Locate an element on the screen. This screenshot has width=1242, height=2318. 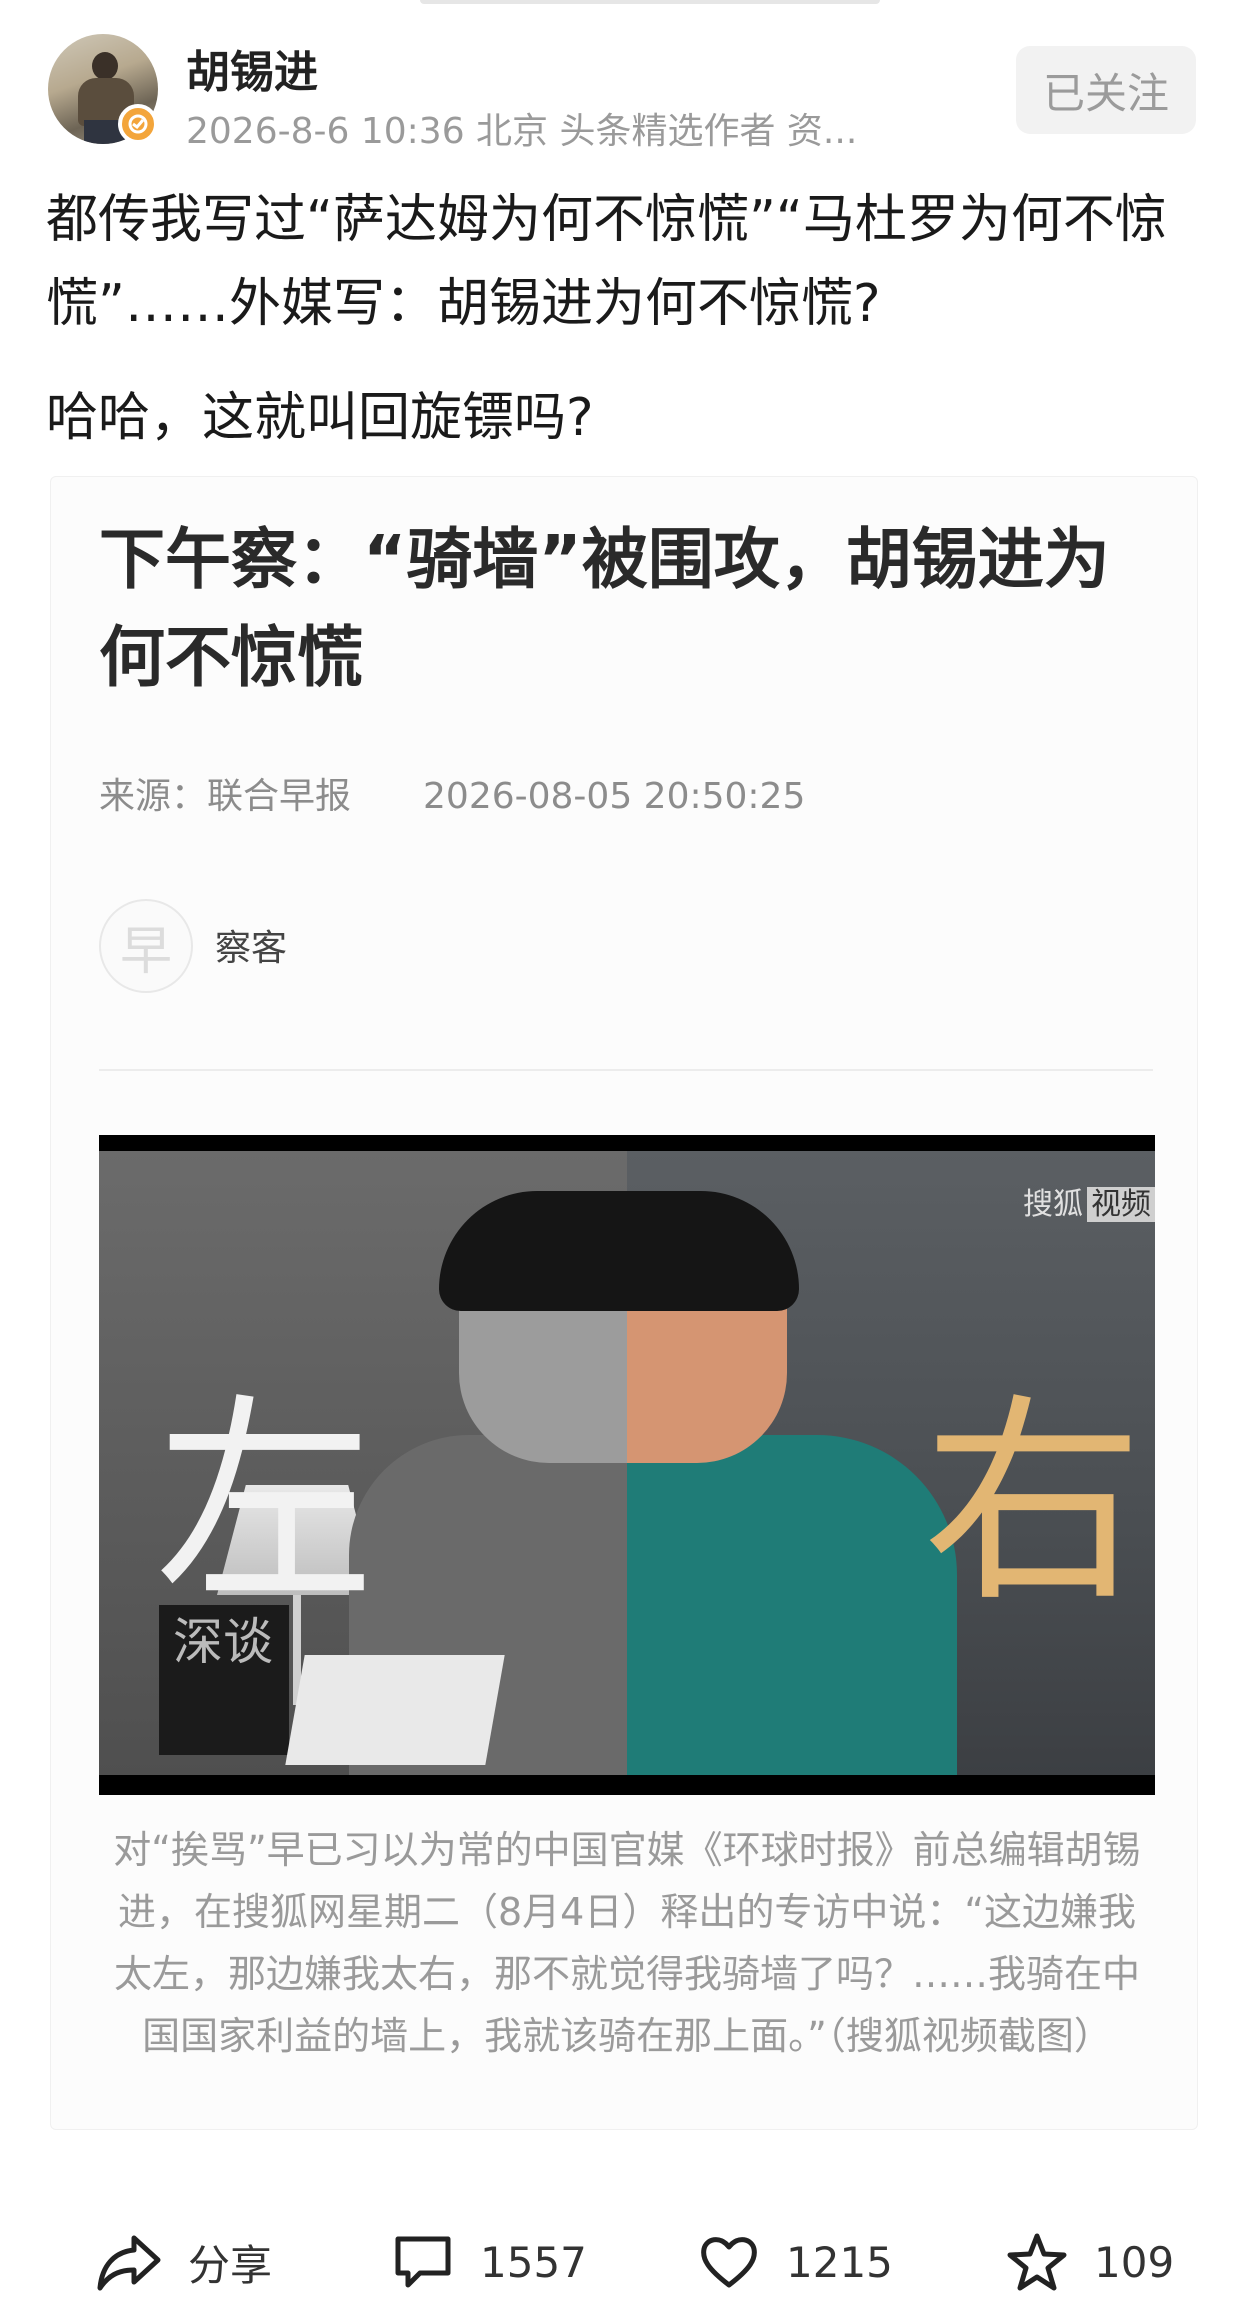
action-bar: 分享 1557 1215 109 is located at coordinates (621, 2262).